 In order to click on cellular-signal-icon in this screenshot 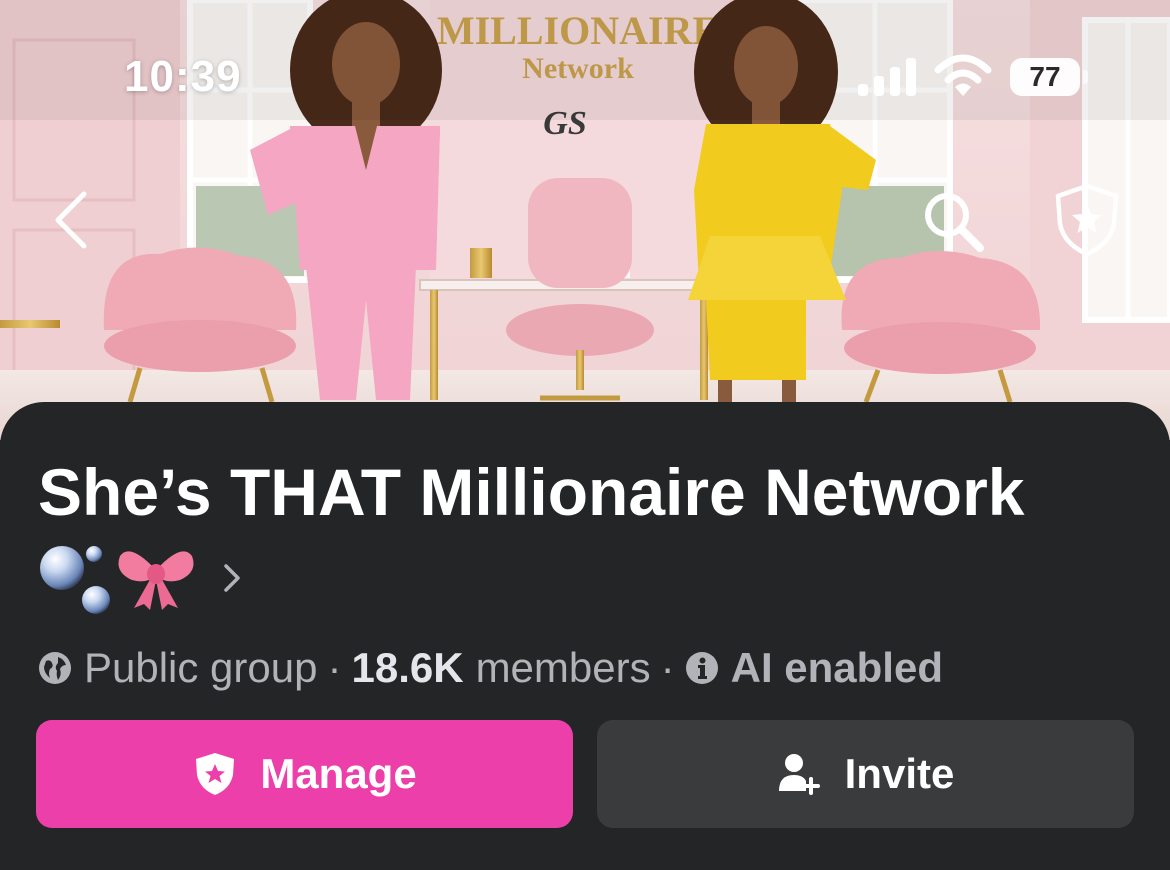, I will do `click(887, 77)`.